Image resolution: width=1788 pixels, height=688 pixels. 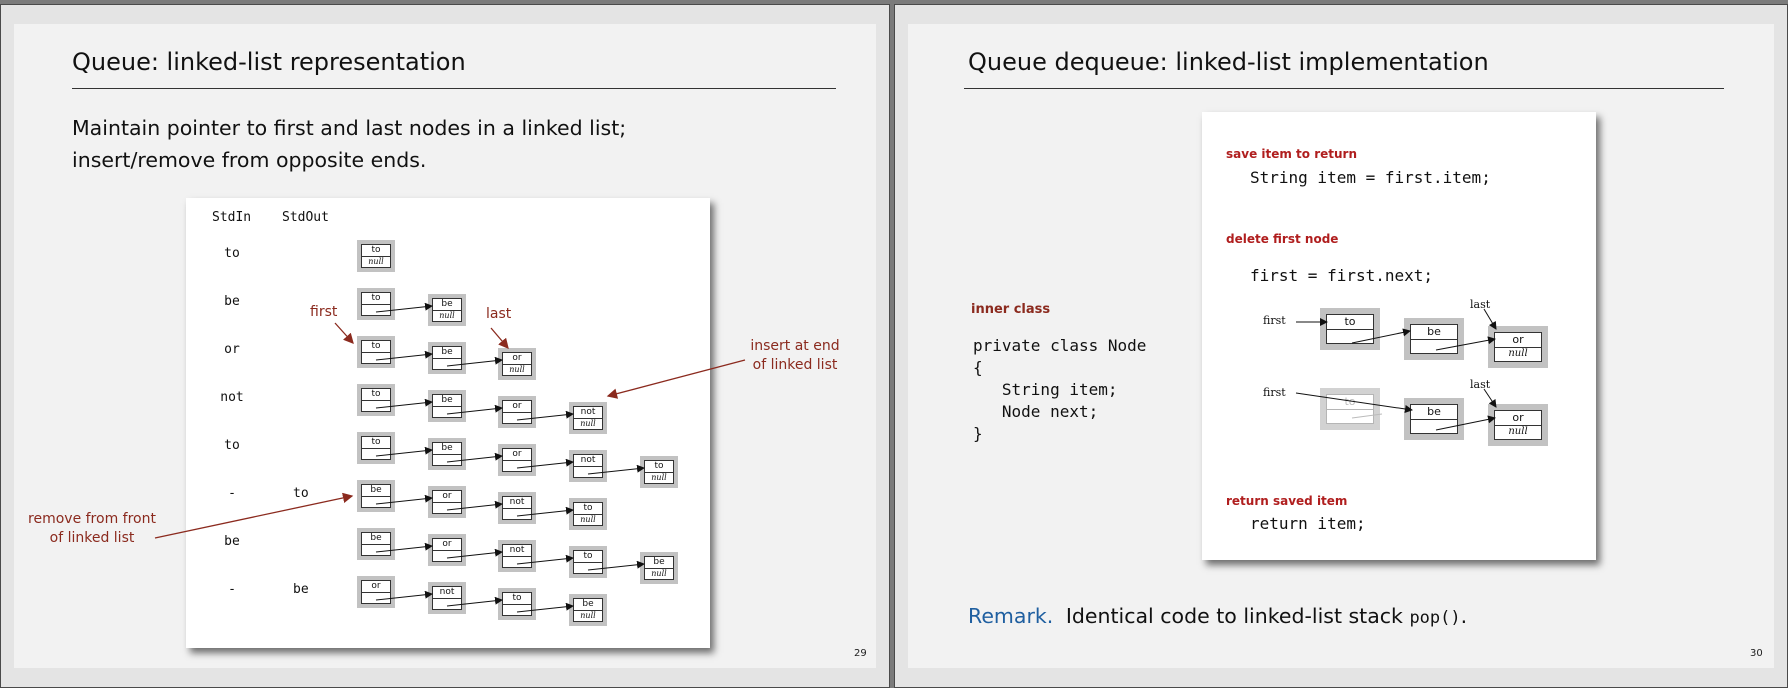 I want to click on diagram-last-label-1: last, so click(x=1480, y=304).